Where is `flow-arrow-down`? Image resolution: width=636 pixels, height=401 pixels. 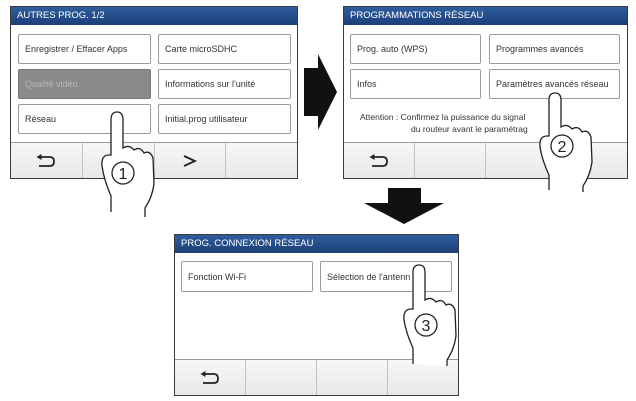 flow-arrow-down is located at coordinates (404, 206).